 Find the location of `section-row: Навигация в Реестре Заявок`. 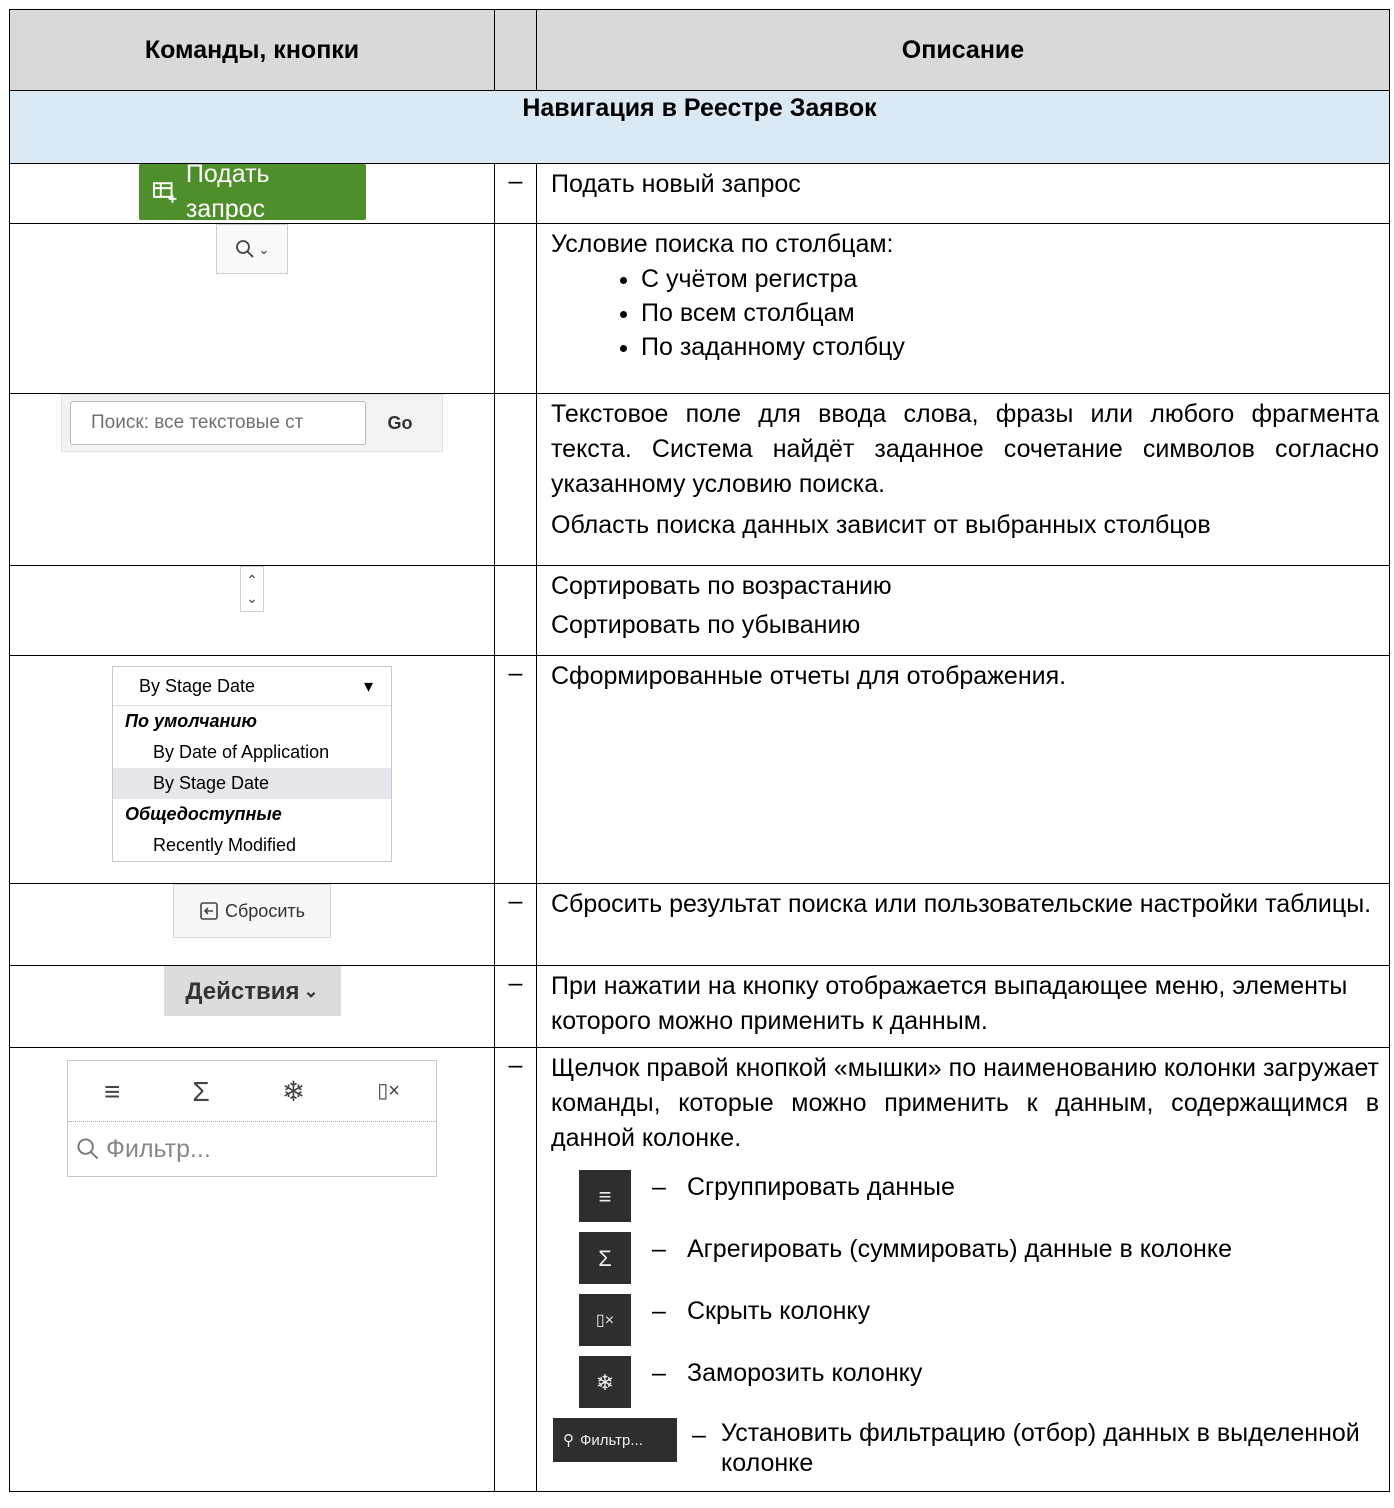

section-row: Навигация в Реестре Заявок is located at coordinates (699, 127).